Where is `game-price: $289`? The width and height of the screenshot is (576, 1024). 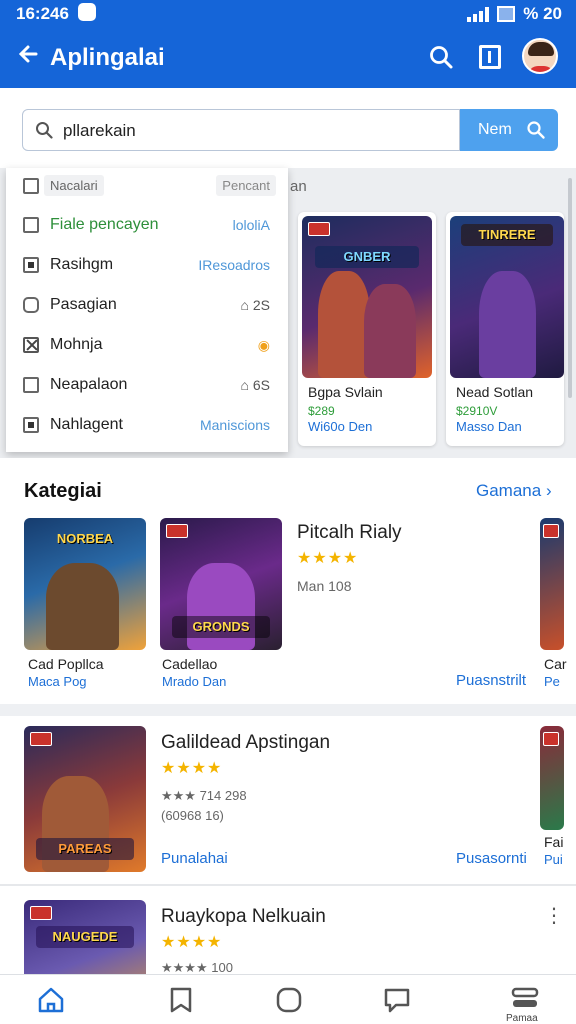
game-price: $289 is located at coordinates (321, 411).